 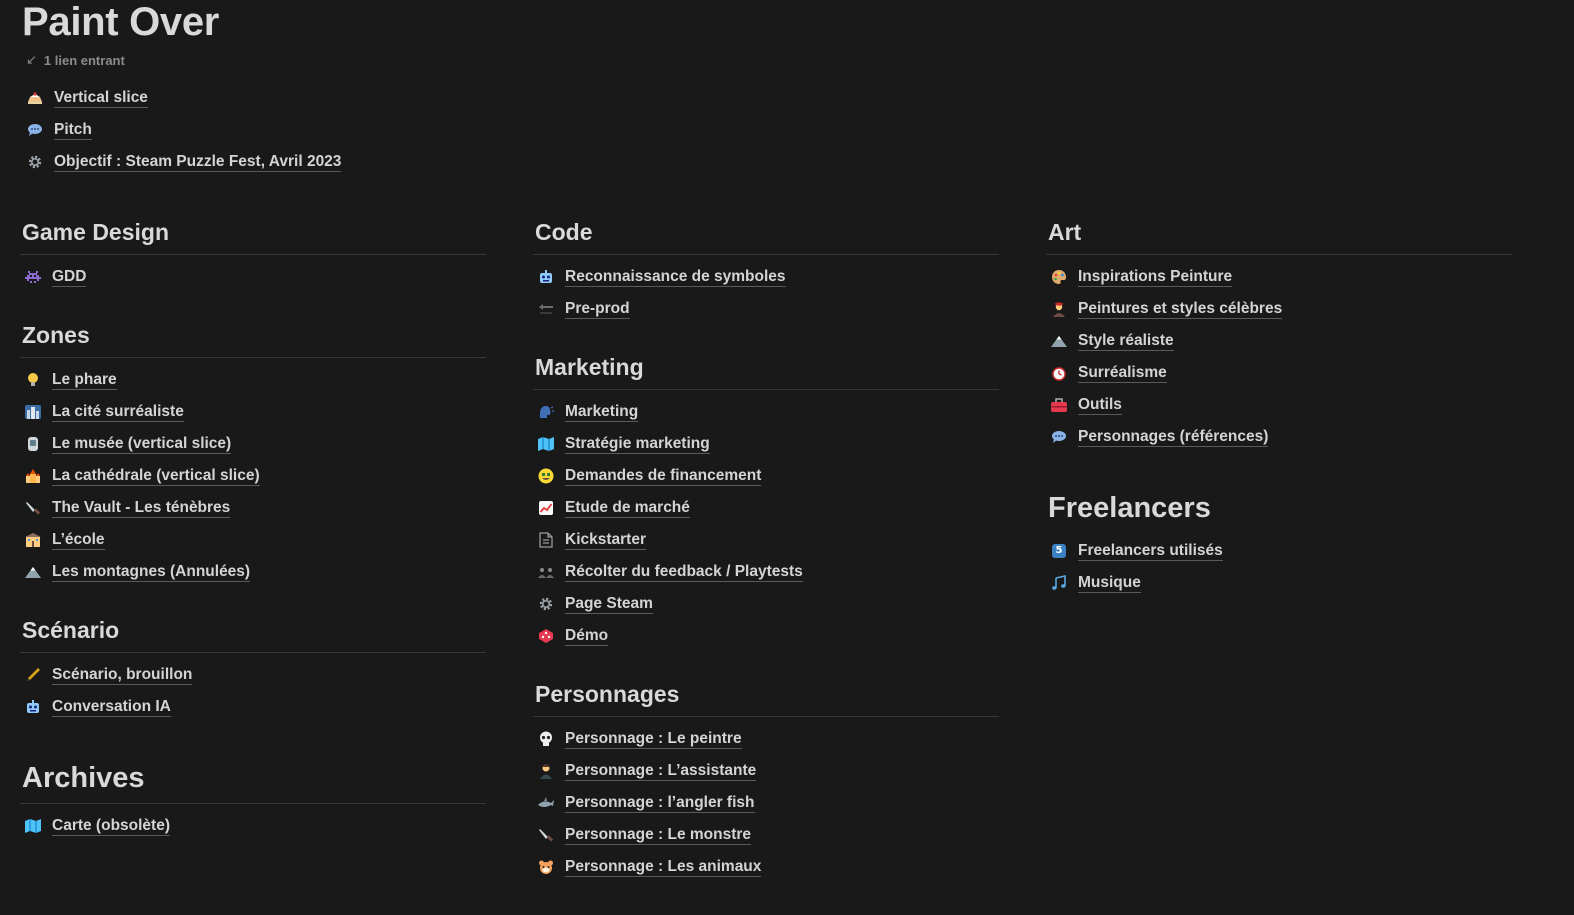 I want to click on section-heading: Code, so click(x=766, y=233).